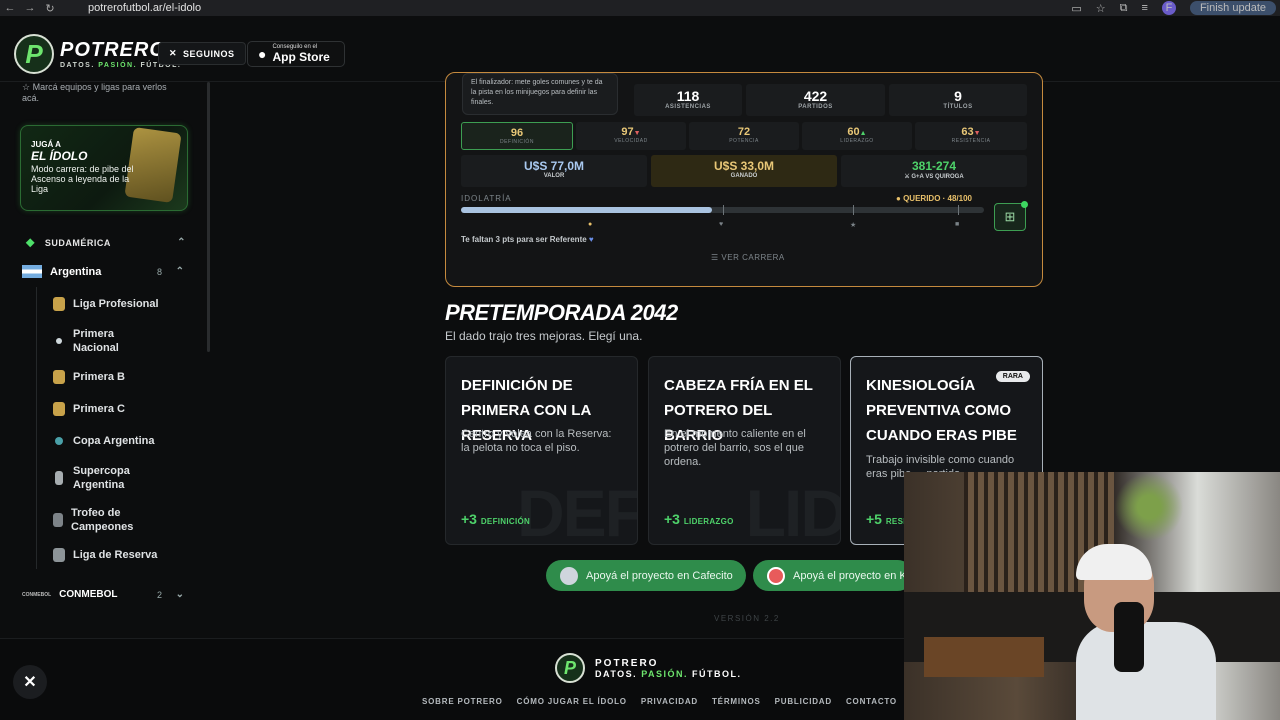 Image resolution: width=1280 pixels, height=720 pixels. I want to click on app-version: VERSIÓN 2.2, so click(747, 618).